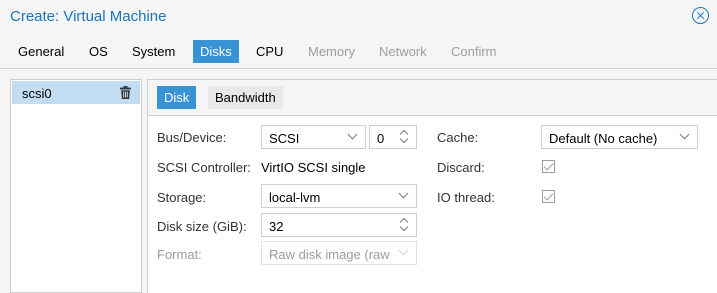 This screenshot has height=293, width=717. I want to click on close-icon, so click(700, 15).